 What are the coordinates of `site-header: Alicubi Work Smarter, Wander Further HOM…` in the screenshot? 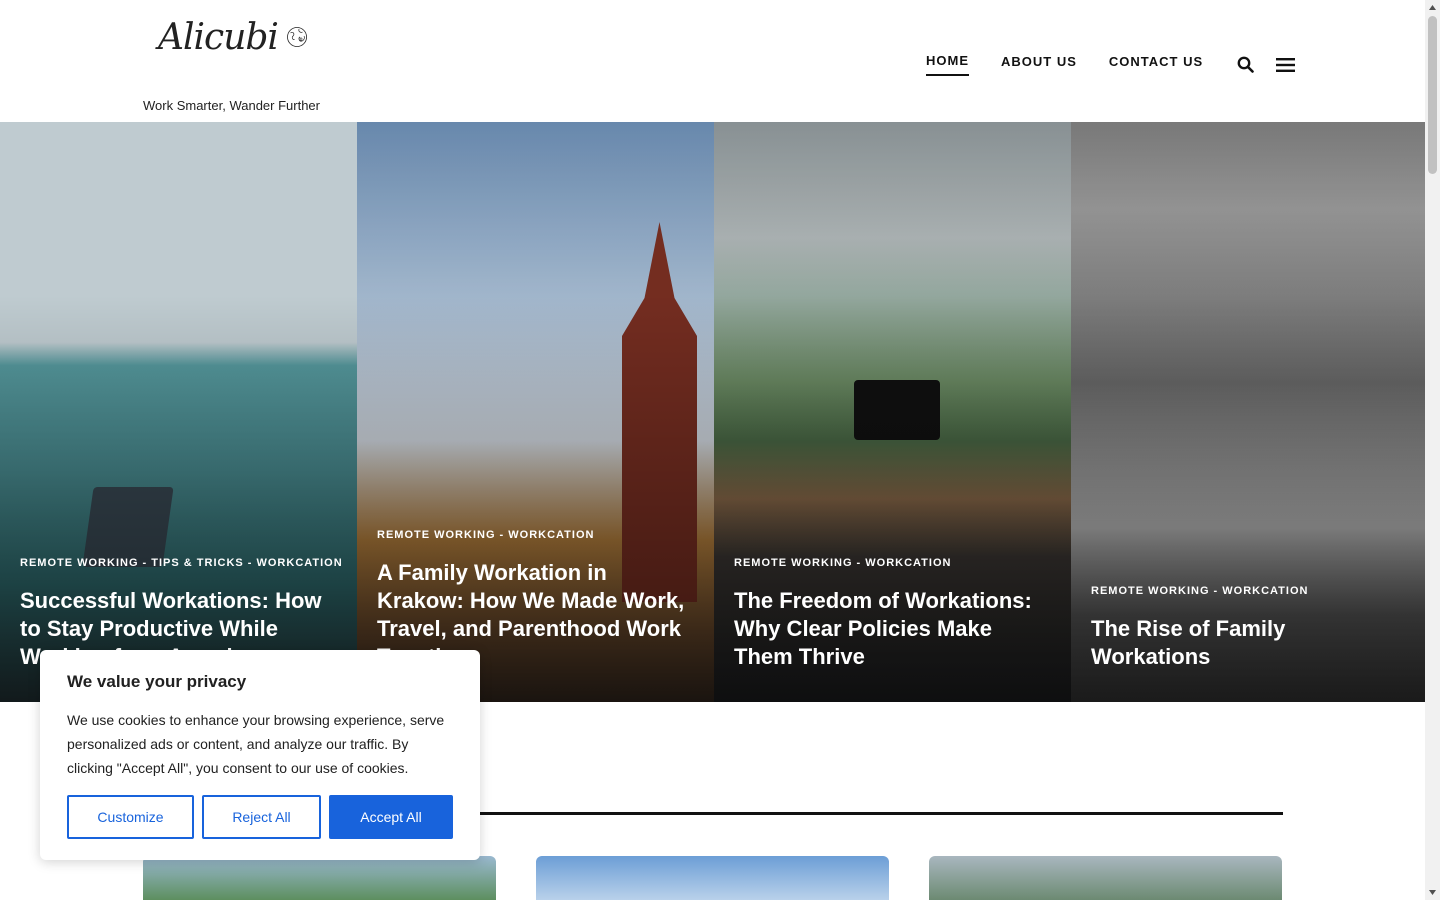 It's located at (712, 61).